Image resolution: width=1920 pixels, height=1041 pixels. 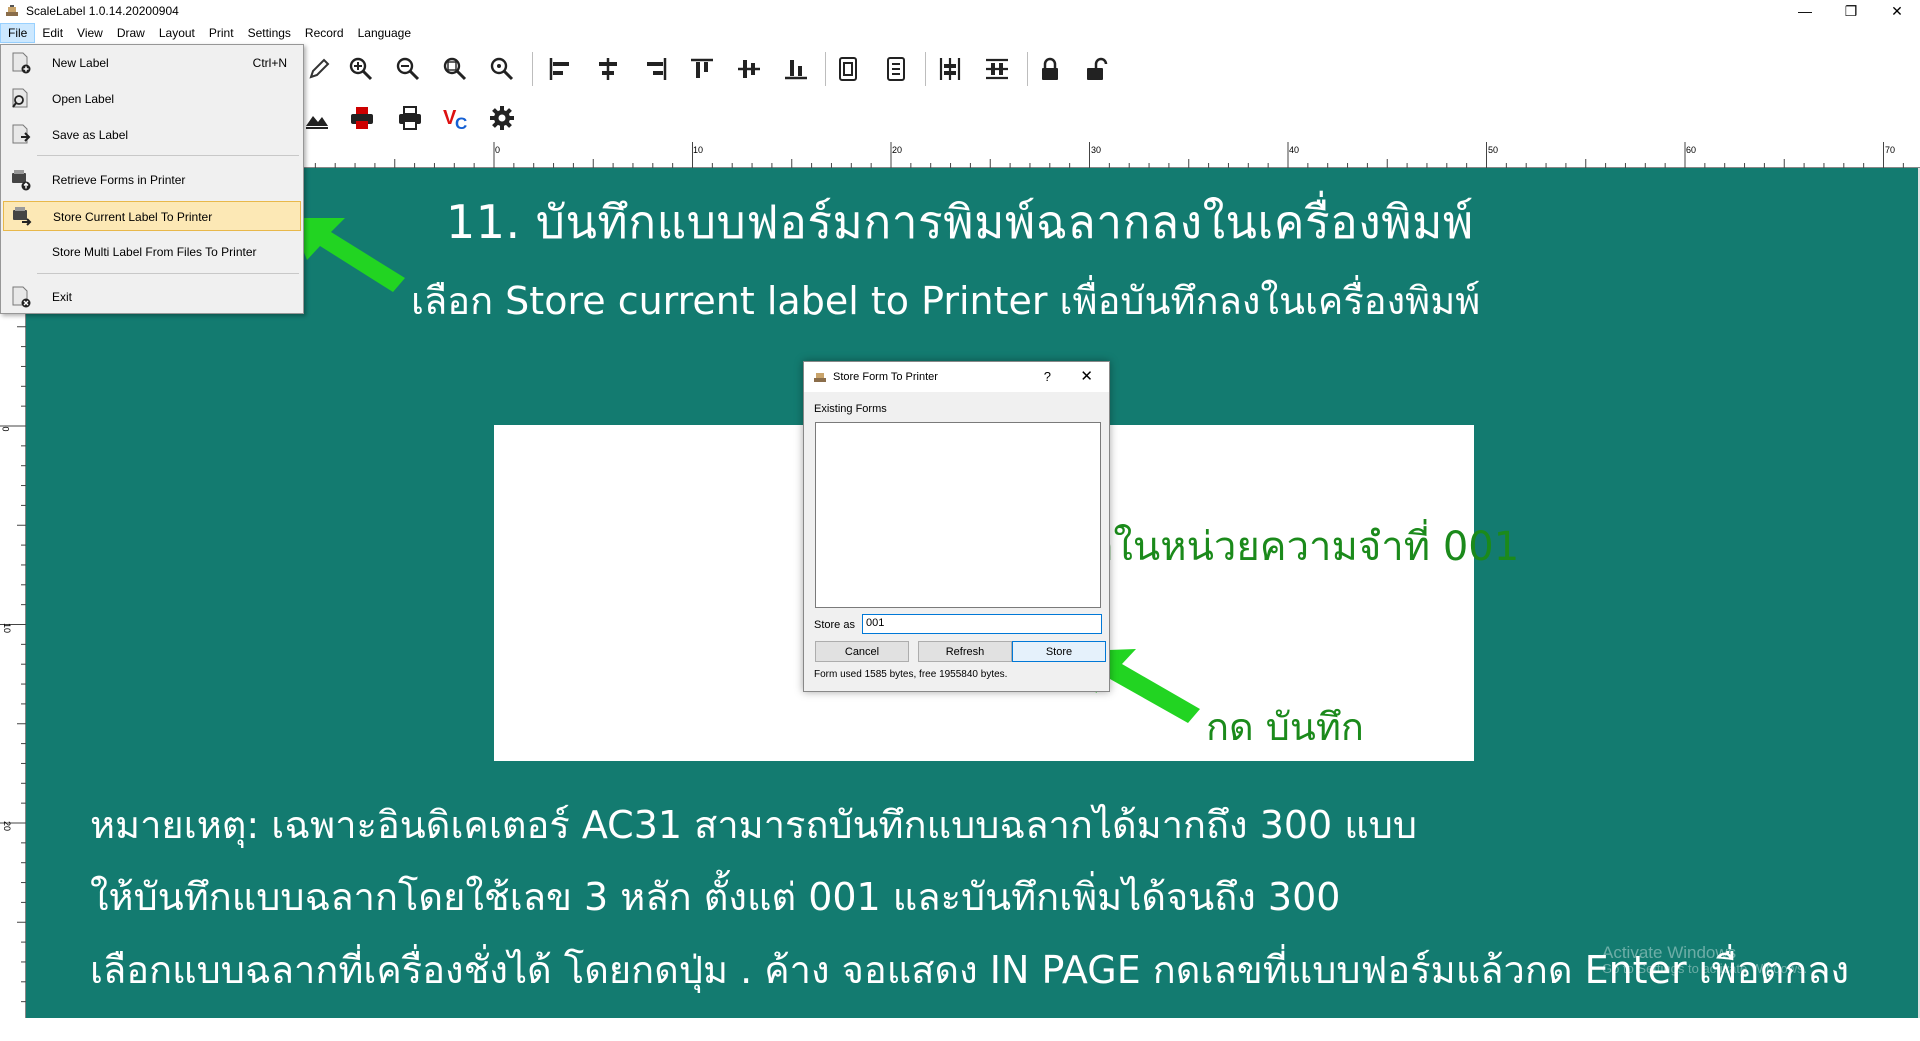 I want to click on lock-icon, so click(x=1050, y=68).